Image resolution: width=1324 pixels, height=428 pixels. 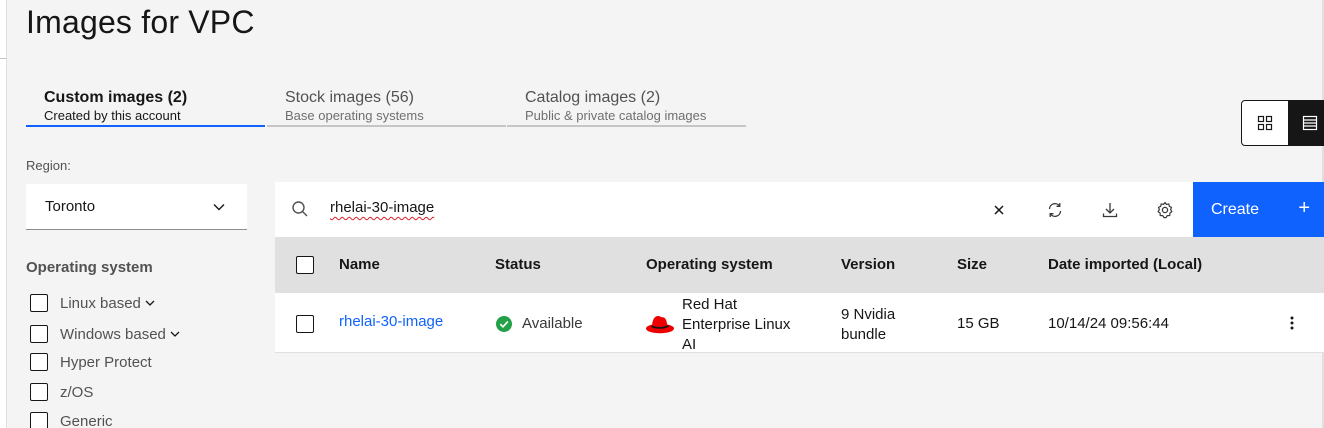 I want to click on region-value: Toronto, so click(x=70, y=206).